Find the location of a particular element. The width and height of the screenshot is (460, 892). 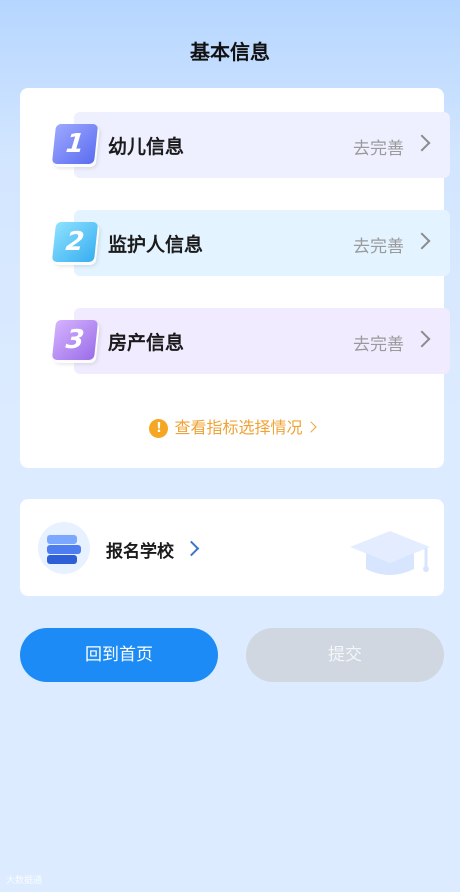

info-item-label: 房产信息 is located at coordinates (146, 343).